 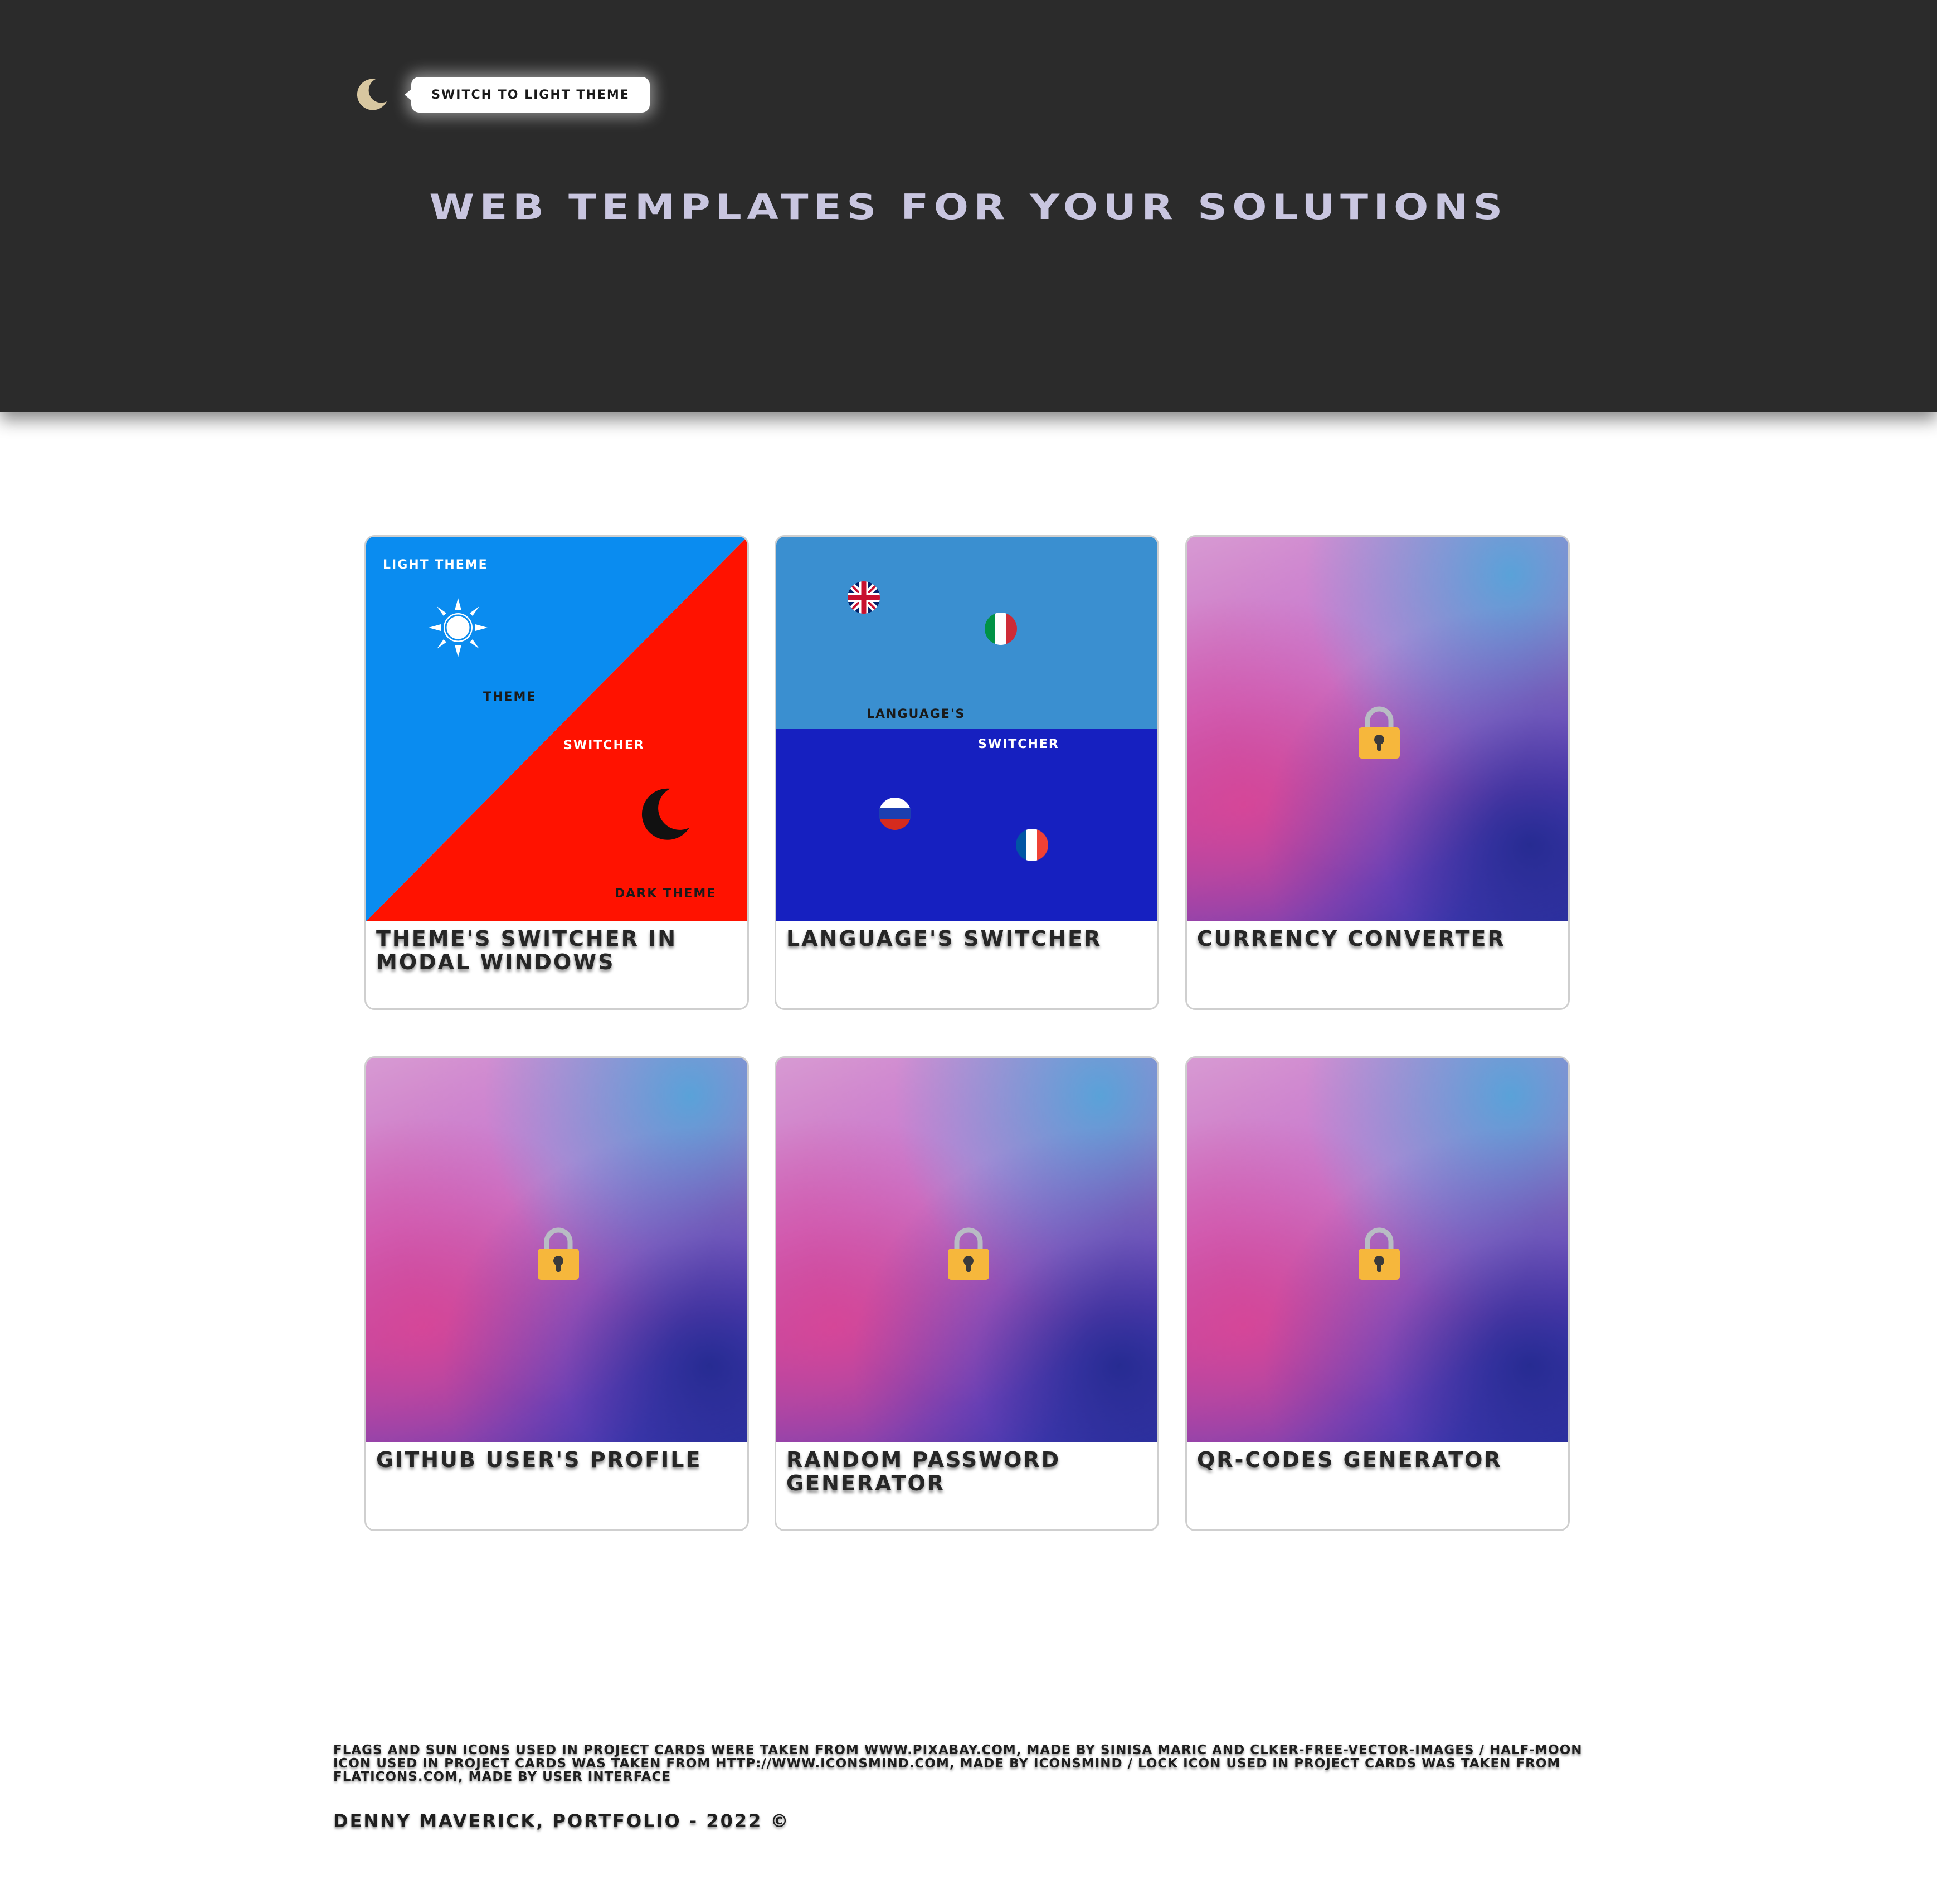 I want to click on card-title: RANDOM PASSWORD GENERATOR, so click(x=923, y=1471).